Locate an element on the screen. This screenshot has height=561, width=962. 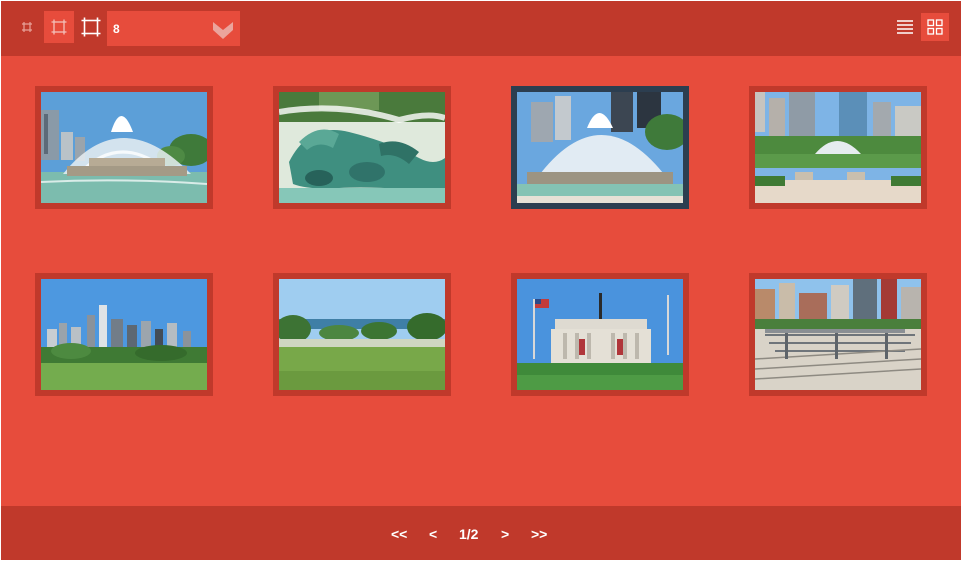
list-view-button is located at coordinates (905, 27).